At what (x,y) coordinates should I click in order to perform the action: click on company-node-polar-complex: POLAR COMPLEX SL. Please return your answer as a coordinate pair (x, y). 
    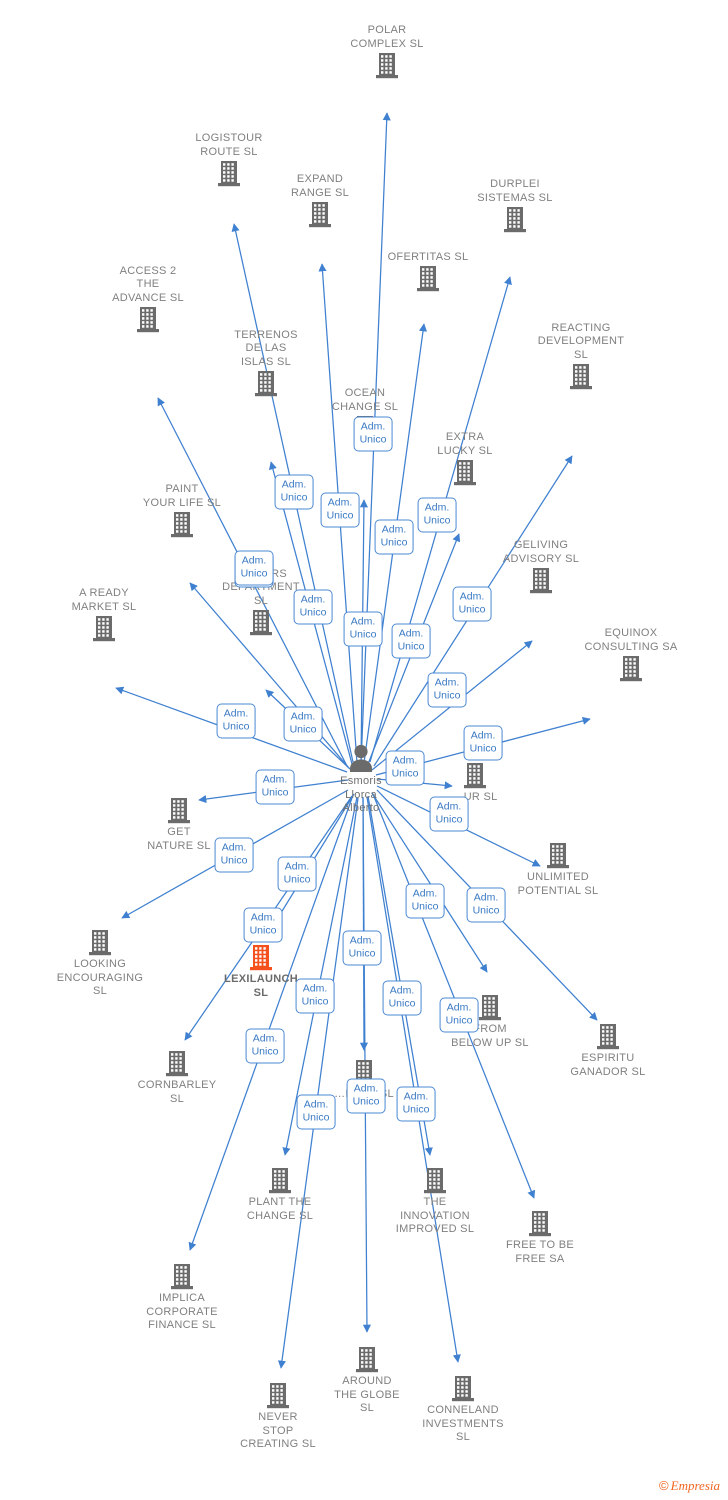
    Looking at the image, I should click on (387, 51).